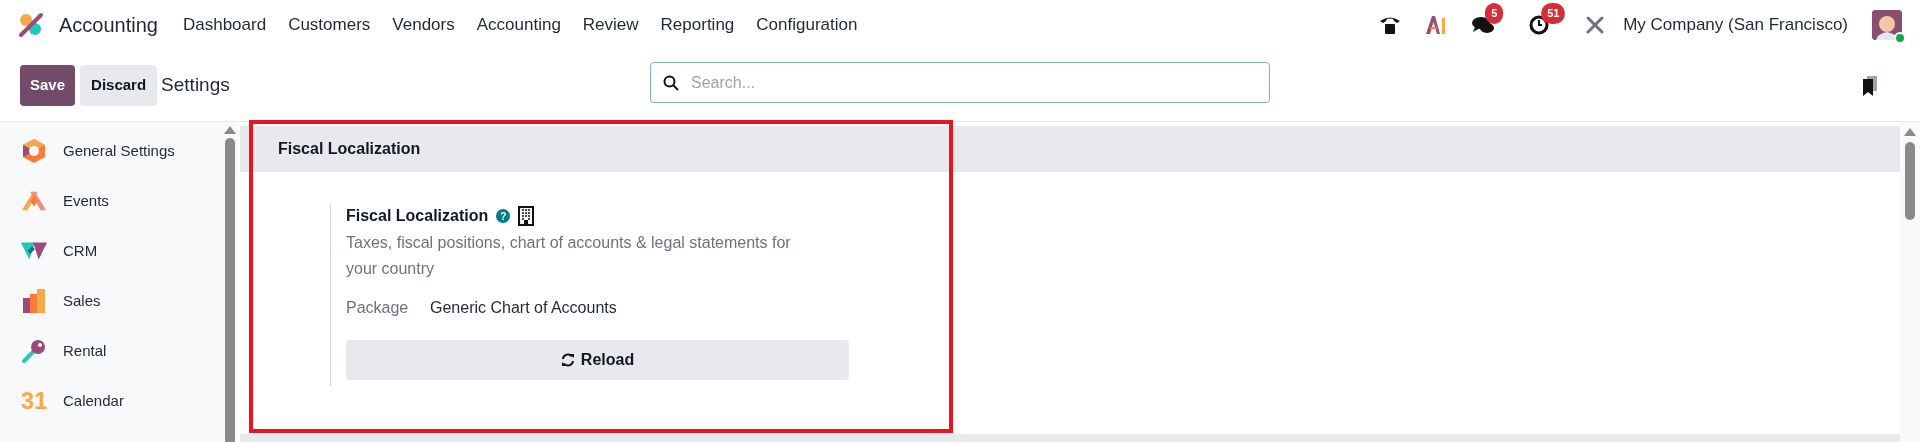 The width and height of the screenshot is (1920, 442). Describe the element at coordinates (48, 85) in the screenshot. I see `save-button: Save` at that location.